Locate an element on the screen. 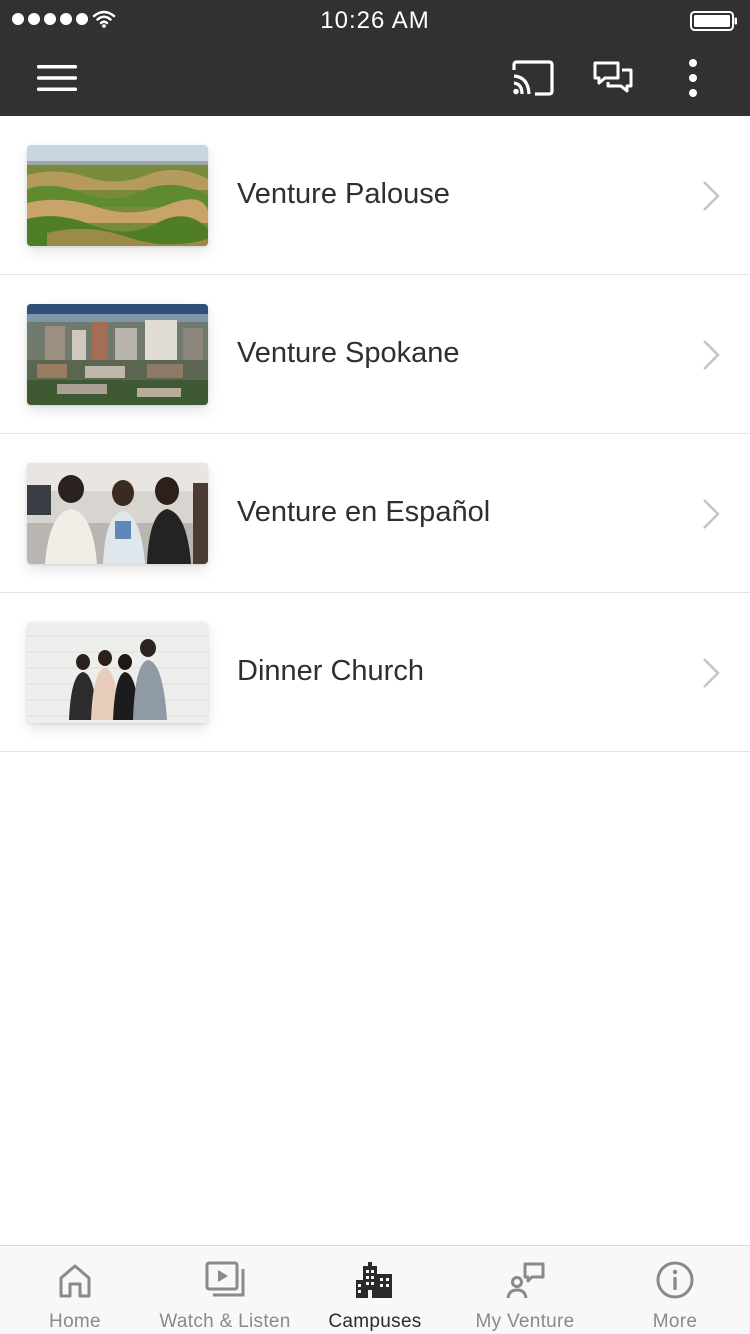 Image resolution: width=750 pixels, height=1334 pixels. hamburger-menu-icon is located at coordinates (57, 78).